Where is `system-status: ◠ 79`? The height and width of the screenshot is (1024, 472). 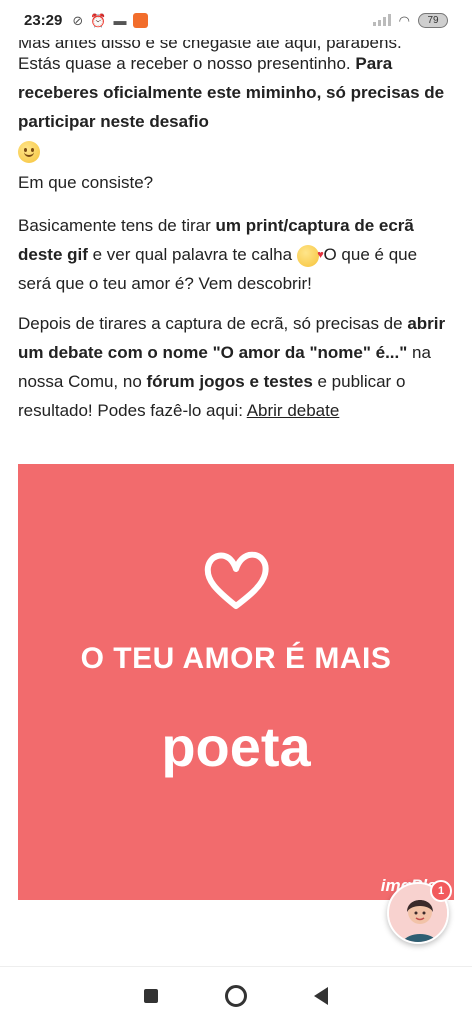
system-status: ◠ 79 is located at coordinates (410, 20).